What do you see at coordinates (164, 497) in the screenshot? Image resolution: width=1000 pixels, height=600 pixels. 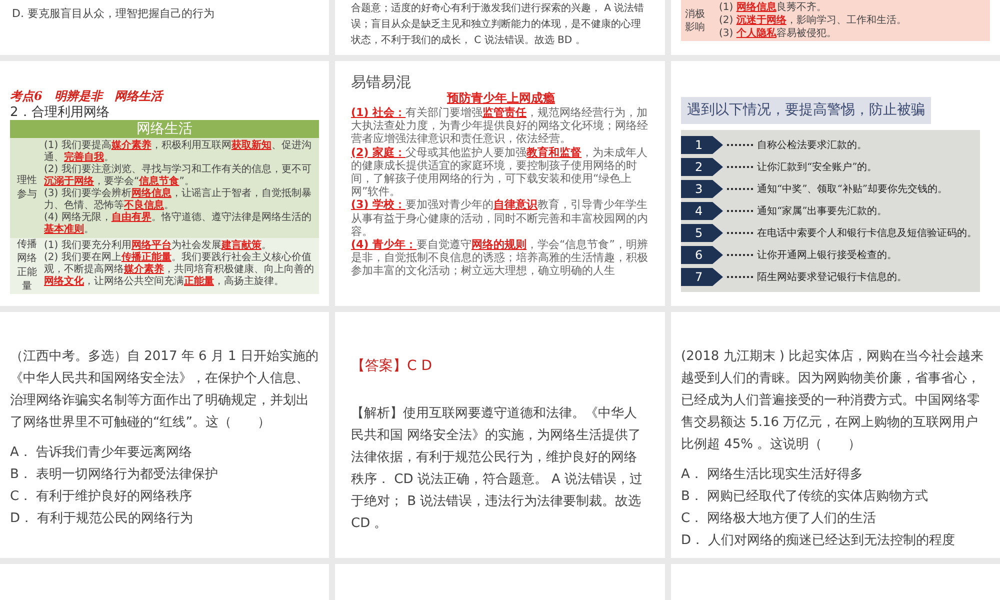 I see `answer-option: C． 有利于维护良好的网络秩序` at bounding box center [164, 497].